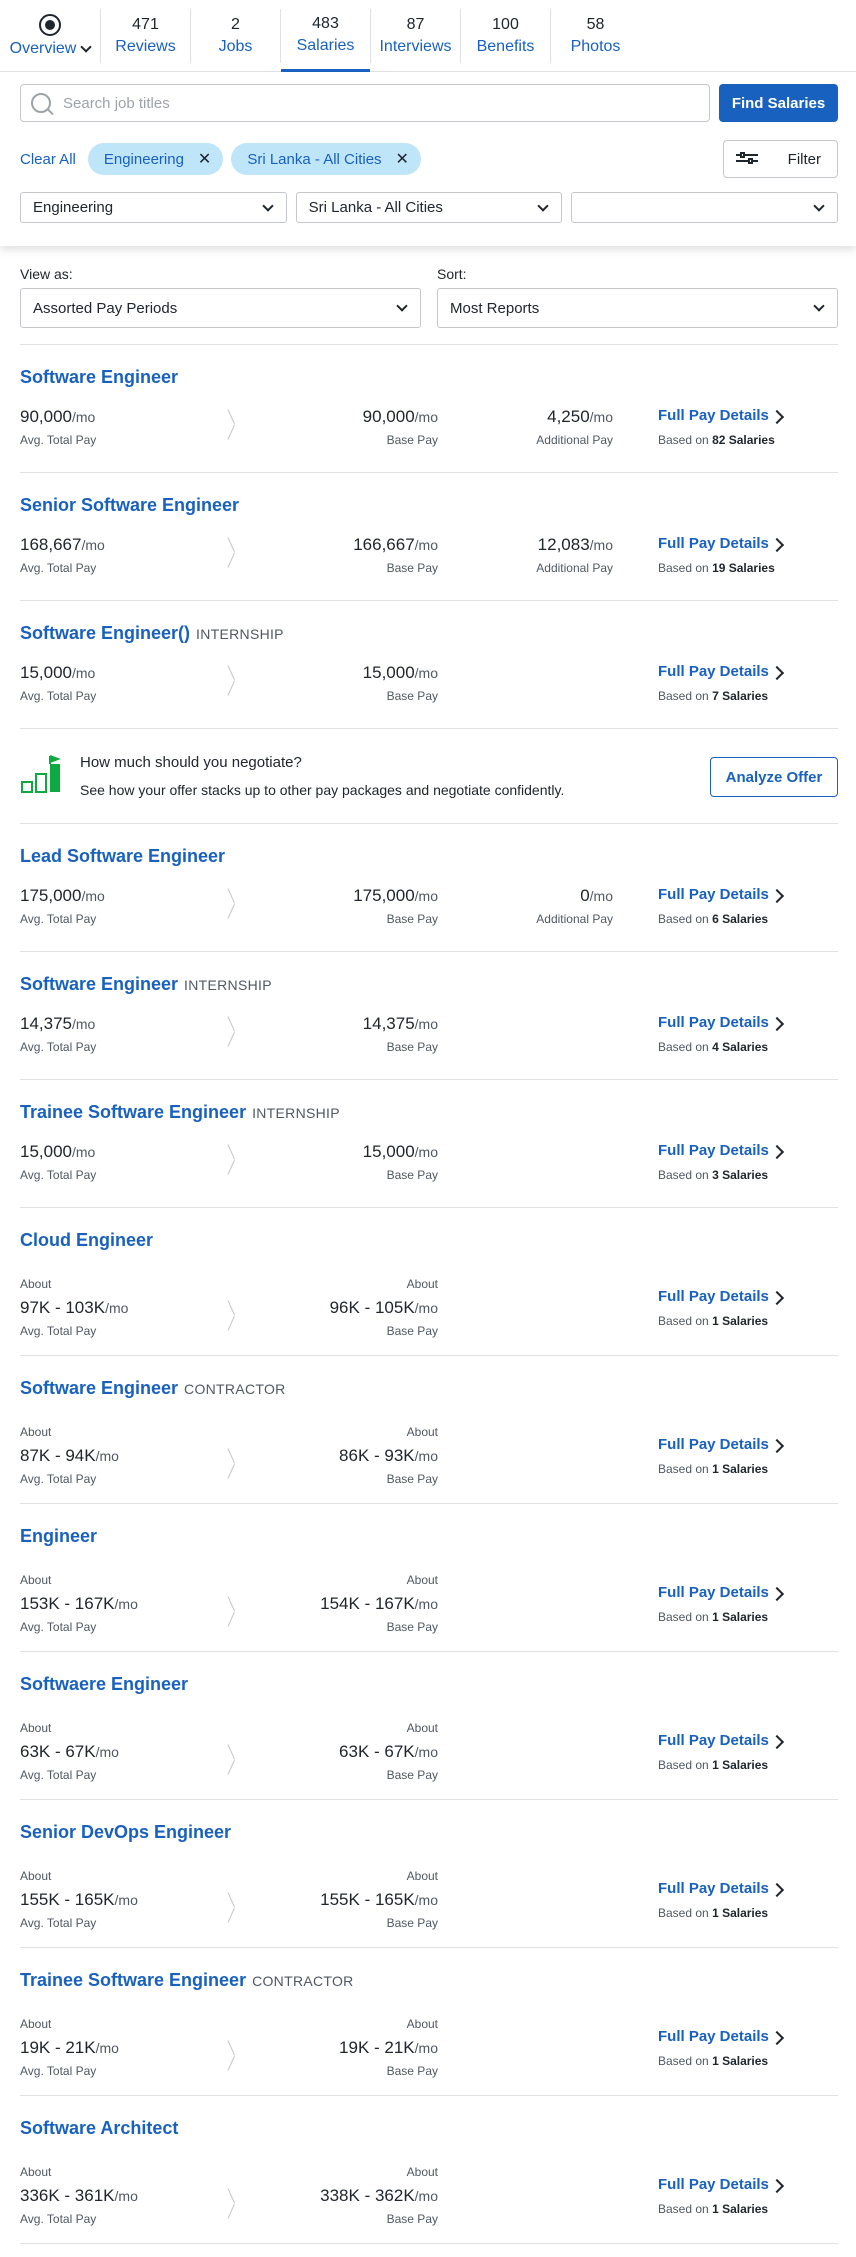 The width and height of the screenshot is (856, 2257). Describe the element at coordinates (774, 777) in the screenshot. I see `analyze-offer-button: Analyze Offer` at that location.